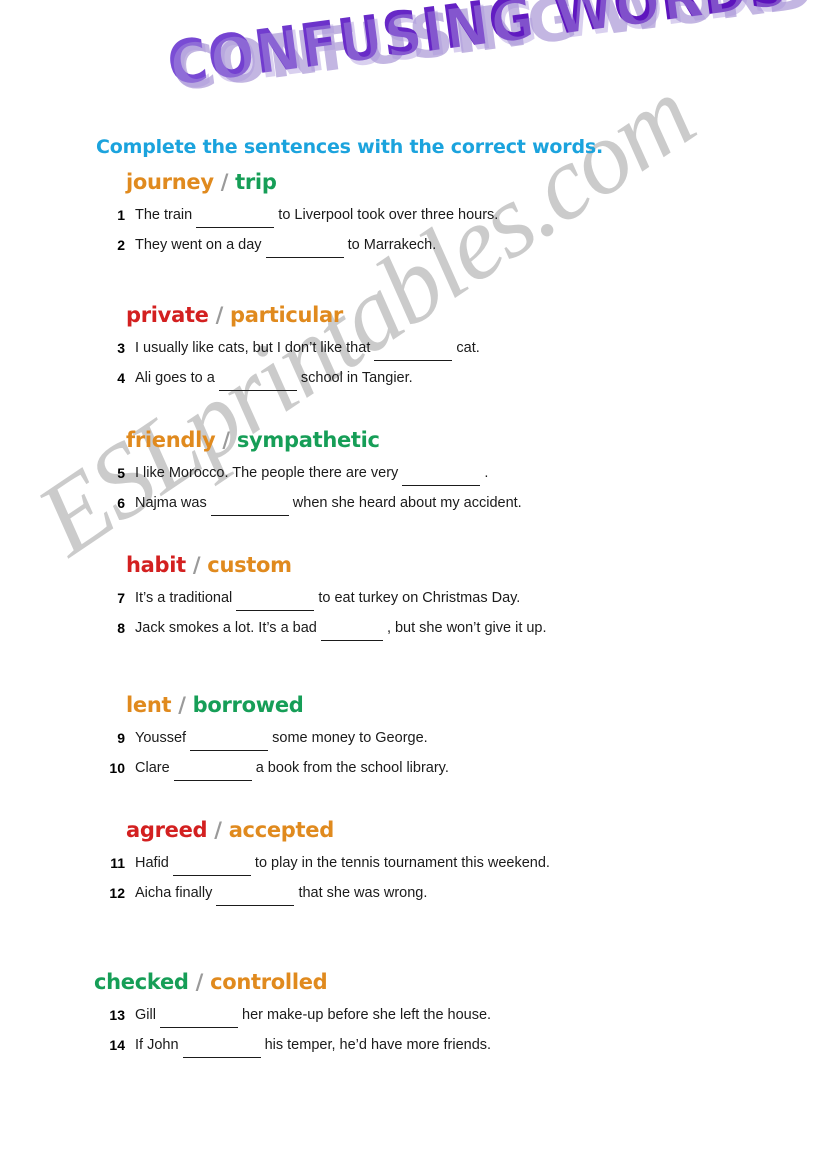 This screenshot has width=821, height=1169. I want to click on sentence-text-before: Aicha finally, so click(174, 893).